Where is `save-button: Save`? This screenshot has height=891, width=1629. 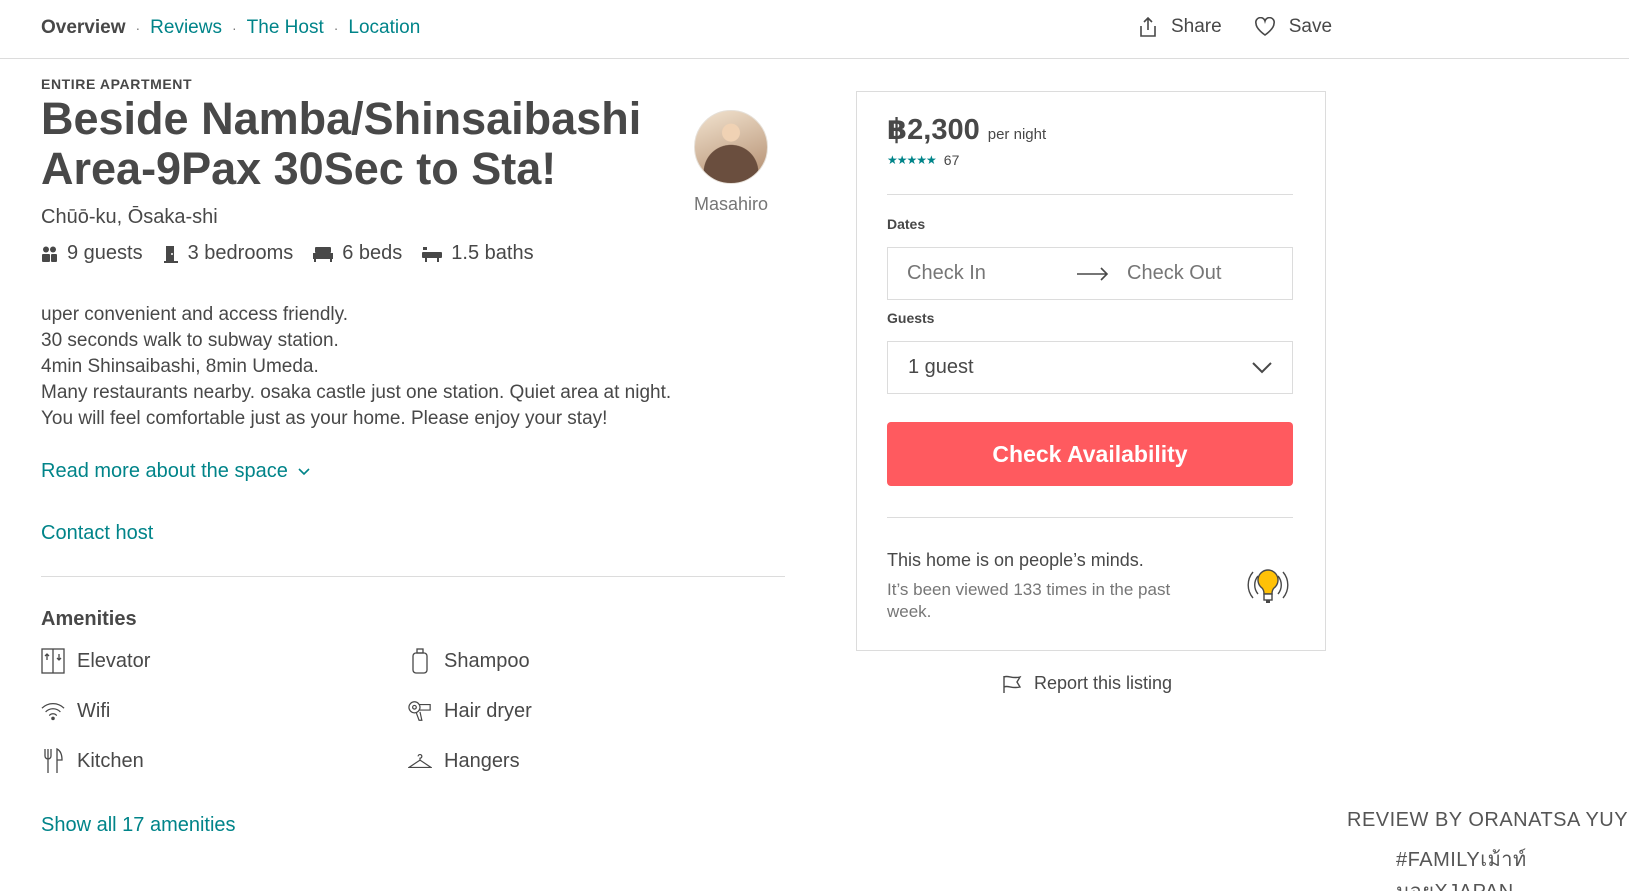 save-button: Save is located at coordinates (1293, 27).